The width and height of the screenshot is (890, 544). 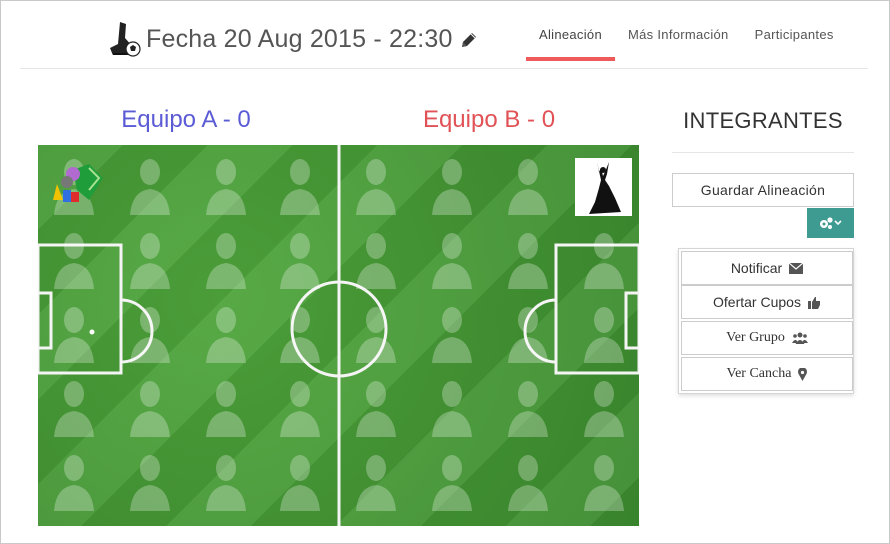 I want to click on envelope-icon, so click(x=796, y=268).